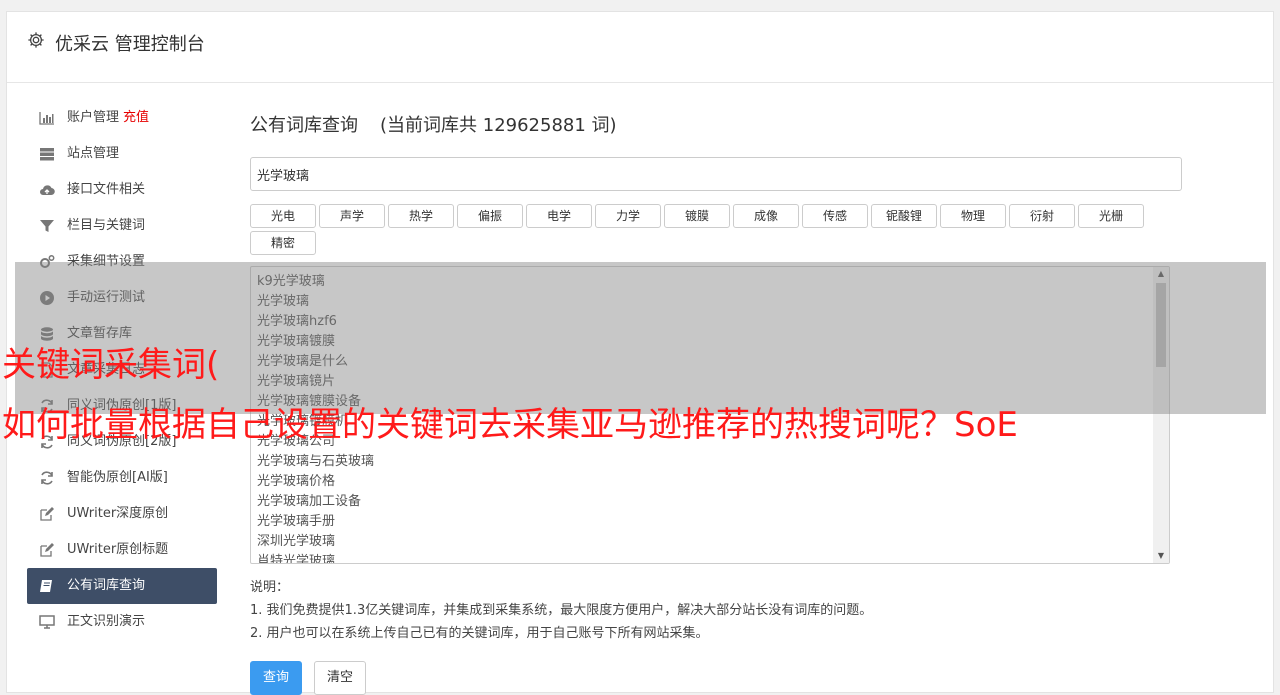 This screenshot has width=1280, height=695. I want to click on query-button: 查询, so click(276, 678).